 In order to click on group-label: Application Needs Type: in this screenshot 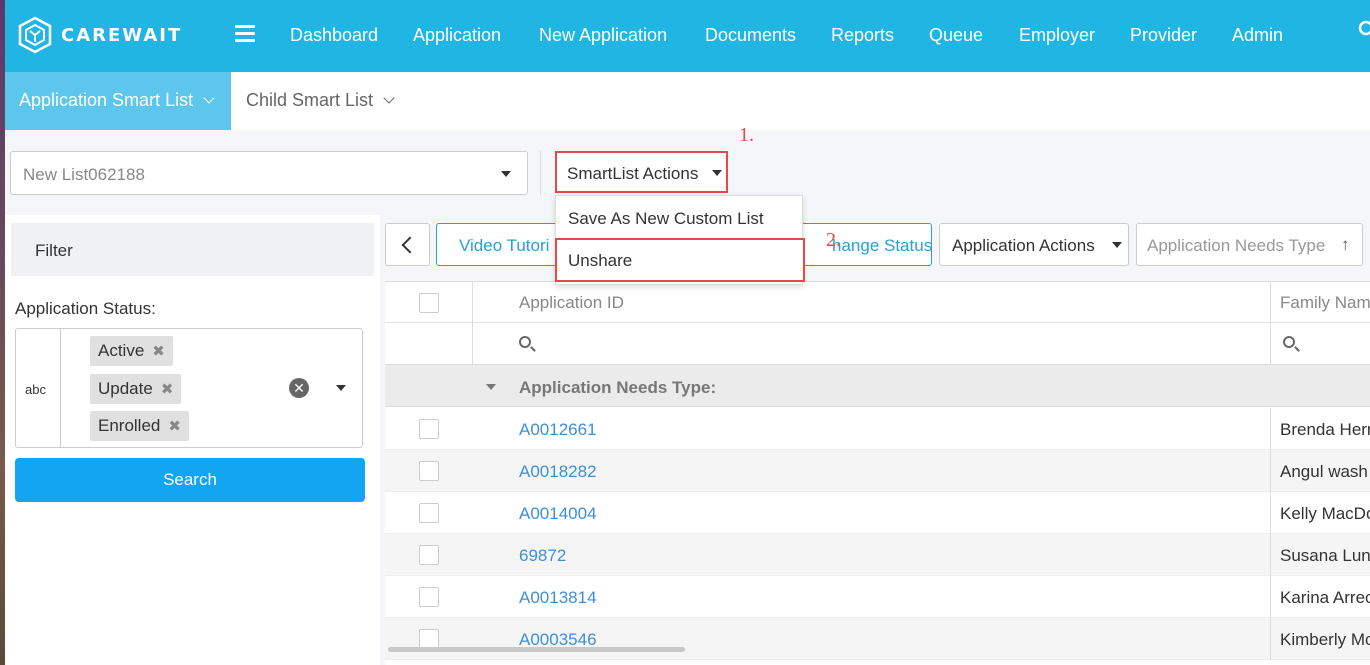, I will do `click(618, 387)`.